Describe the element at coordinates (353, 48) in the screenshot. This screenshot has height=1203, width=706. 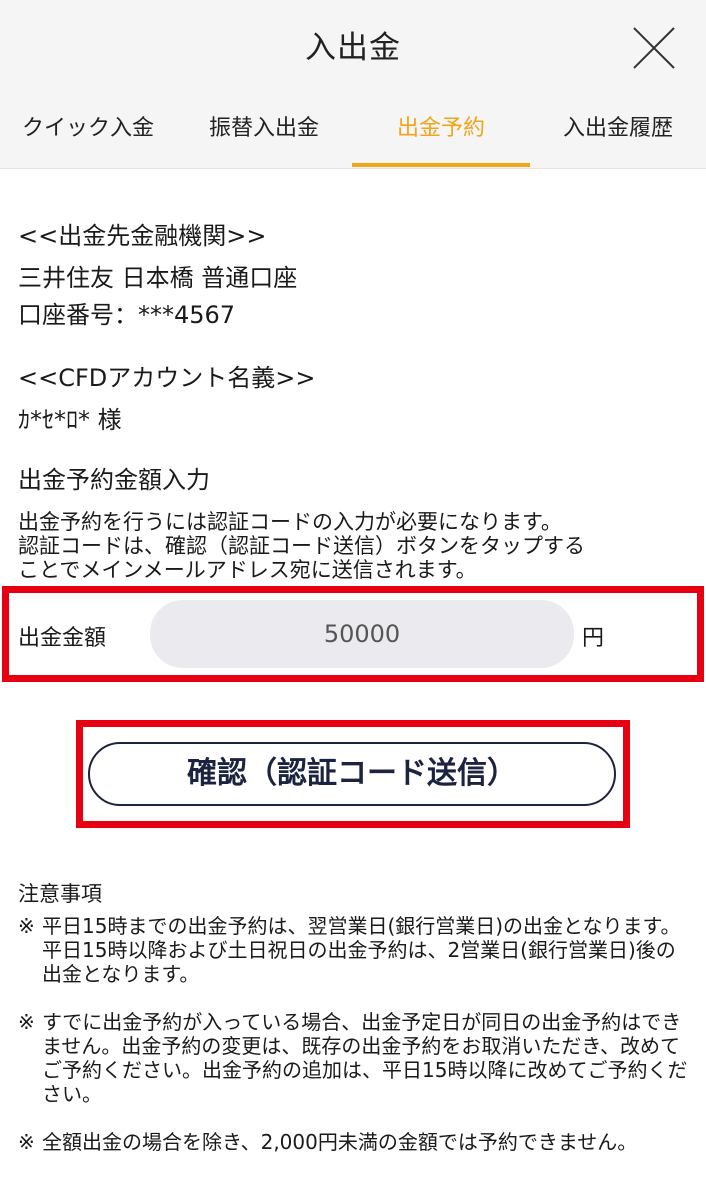
I see `page-title: 入出金` at that location.